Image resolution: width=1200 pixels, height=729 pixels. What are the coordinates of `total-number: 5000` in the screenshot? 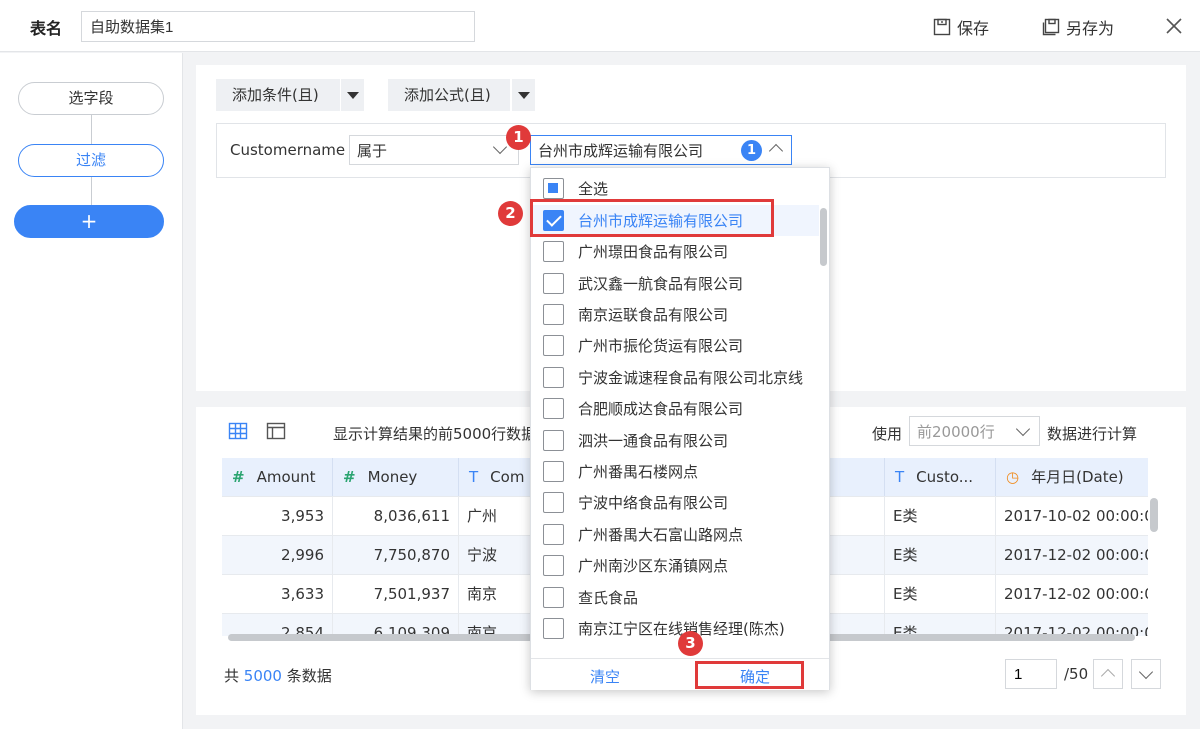 It's located at (262, 676).